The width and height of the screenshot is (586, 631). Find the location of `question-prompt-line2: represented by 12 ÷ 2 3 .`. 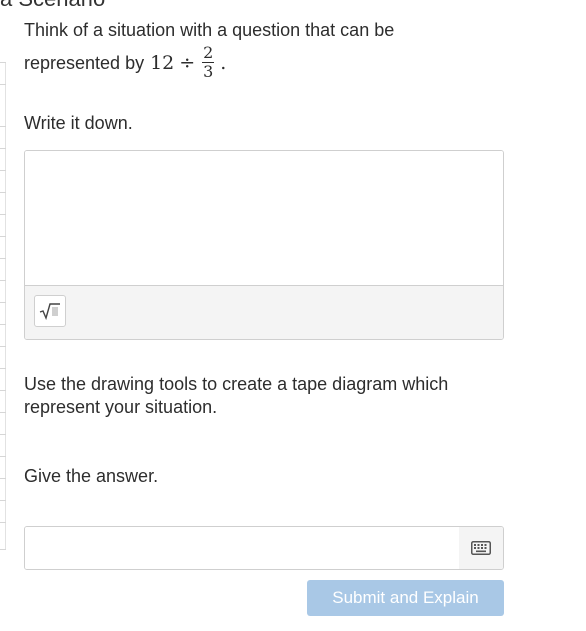

question-prompt-line2: represented by 12 ÷ 2 3 . is located at coordinates (125, 62).